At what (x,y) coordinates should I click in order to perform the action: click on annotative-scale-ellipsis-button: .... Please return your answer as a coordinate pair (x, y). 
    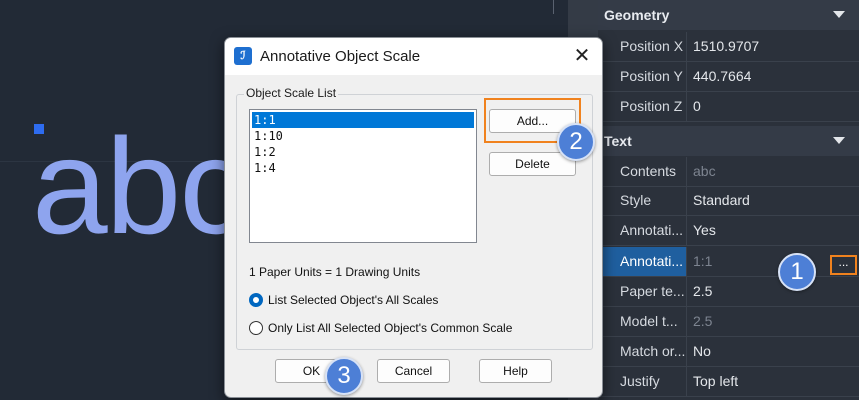
    Looking at the image, I should click on (843, 265).